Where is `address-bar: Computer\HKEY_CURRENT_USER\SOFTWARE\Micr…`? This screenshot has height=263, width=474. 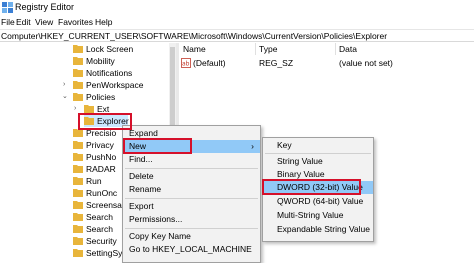 address-bar: Computer\HKEY_CURRENT_USER\SOFTWARE\Micr… is located at coordinates (237, 35).